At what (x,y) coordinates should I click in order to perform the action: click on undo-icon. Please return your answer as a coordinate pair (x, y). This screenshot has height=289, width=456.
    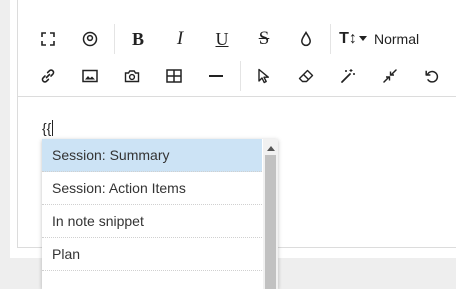
    Looking at the image, I should click on (432, 76).